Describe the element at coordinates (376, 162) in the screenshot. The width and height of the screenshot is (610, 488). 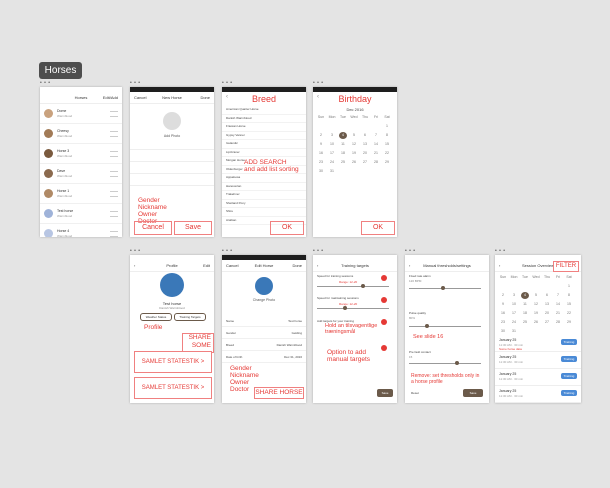
I see `calendar-day: 28` at that location.